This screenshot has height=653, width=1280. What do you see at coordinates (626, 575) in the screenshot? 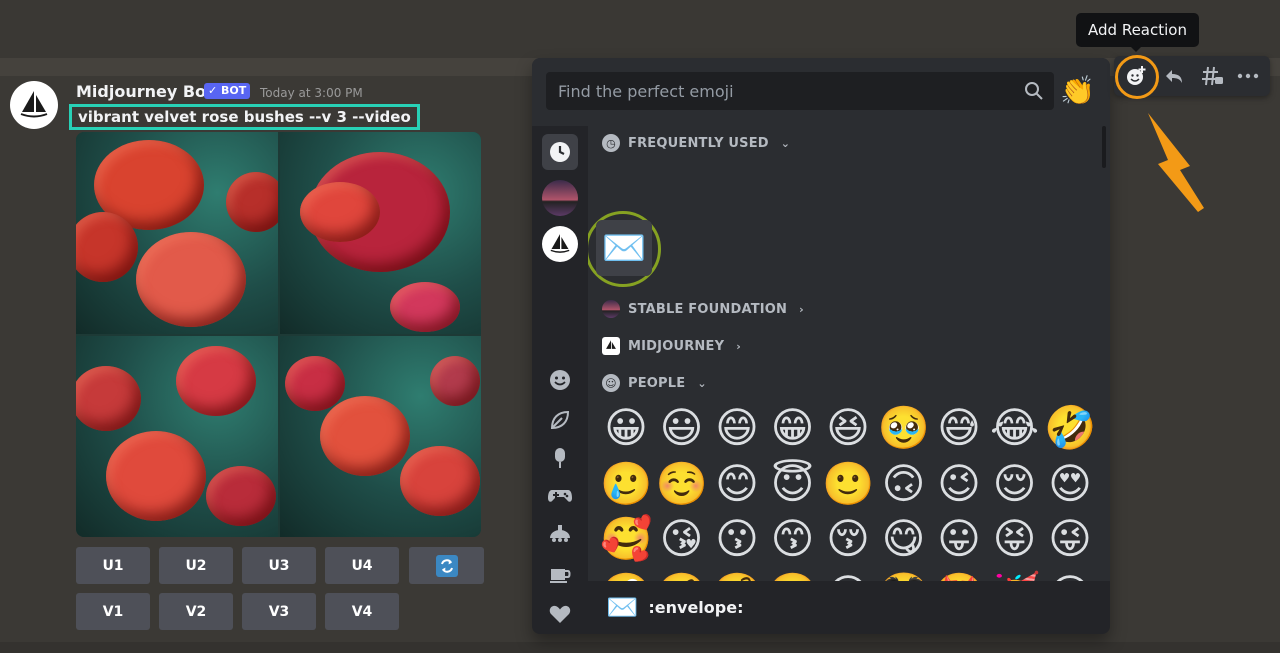
I see `emoji-people-item: 🤪` at bounding box center [626, 575].